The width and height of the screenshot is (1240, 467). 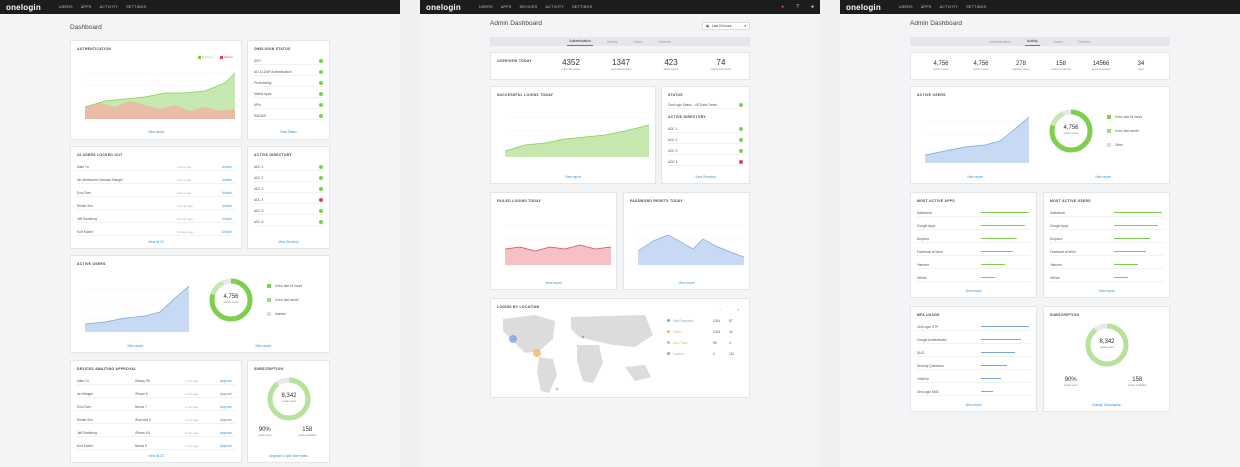 What do you see at coordinates (926, 225) in the screenshot?
I see `app-name: Google Apps` at bounding box center [926, 225].